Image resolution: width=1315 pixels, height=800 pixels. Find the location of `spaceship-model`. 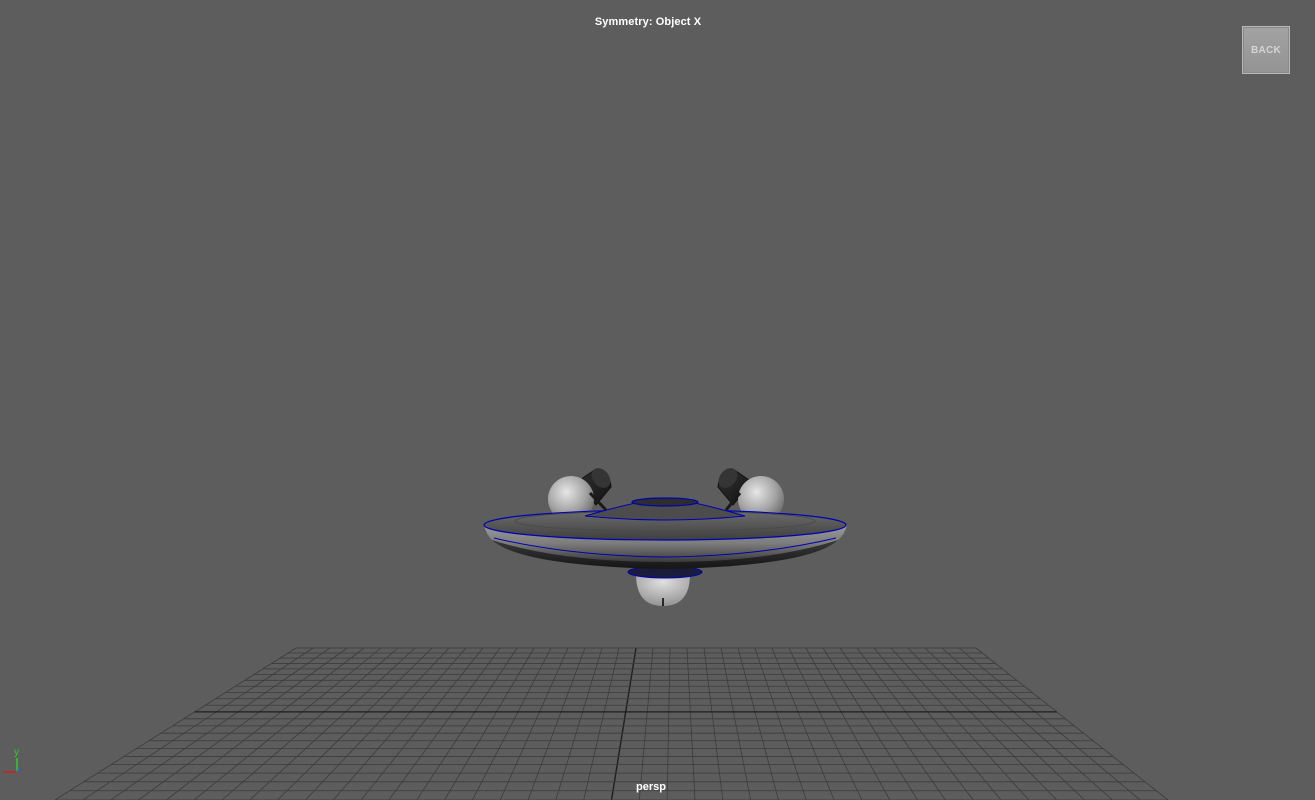

spaceship-model is located at coordinates (665, 535).